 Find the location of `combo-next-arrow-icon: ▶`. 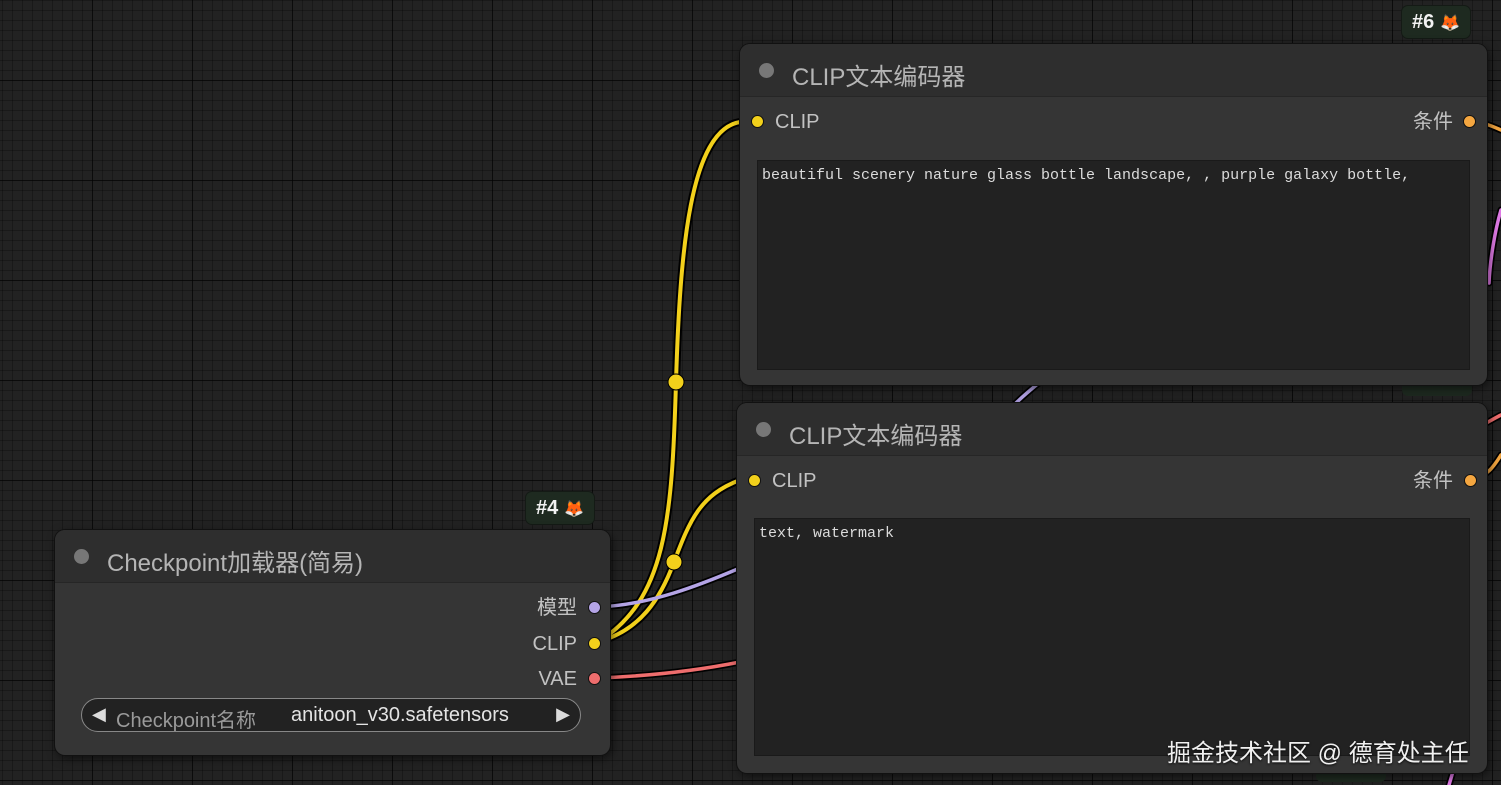

combo-next-arrow-icon: ▶ is located at coordinates (563, 714).